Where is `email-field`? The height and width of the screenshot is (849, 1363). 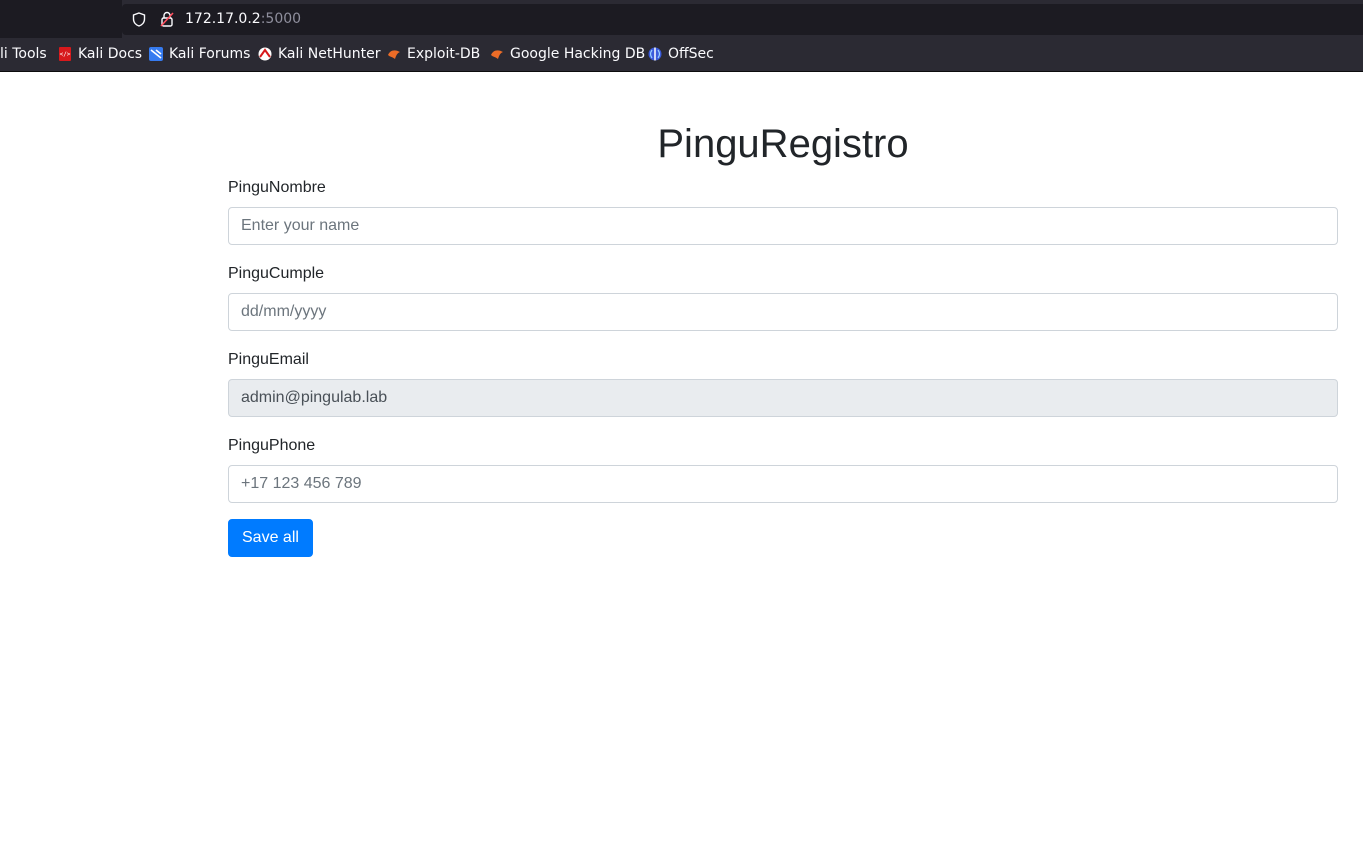
email-field is located at coordinates (783, 398).